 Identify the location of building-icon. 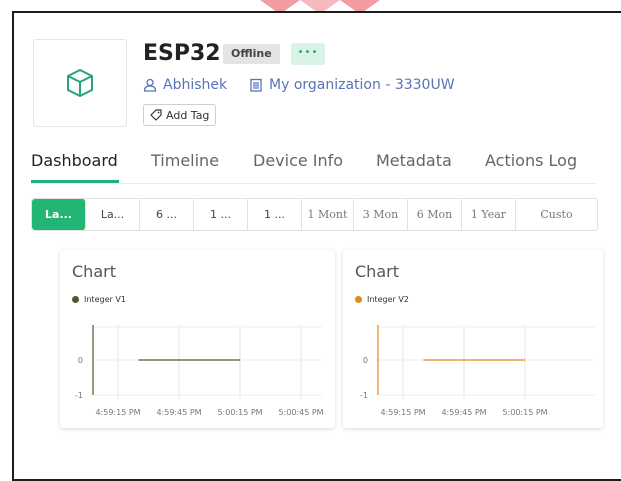
(256, 85).